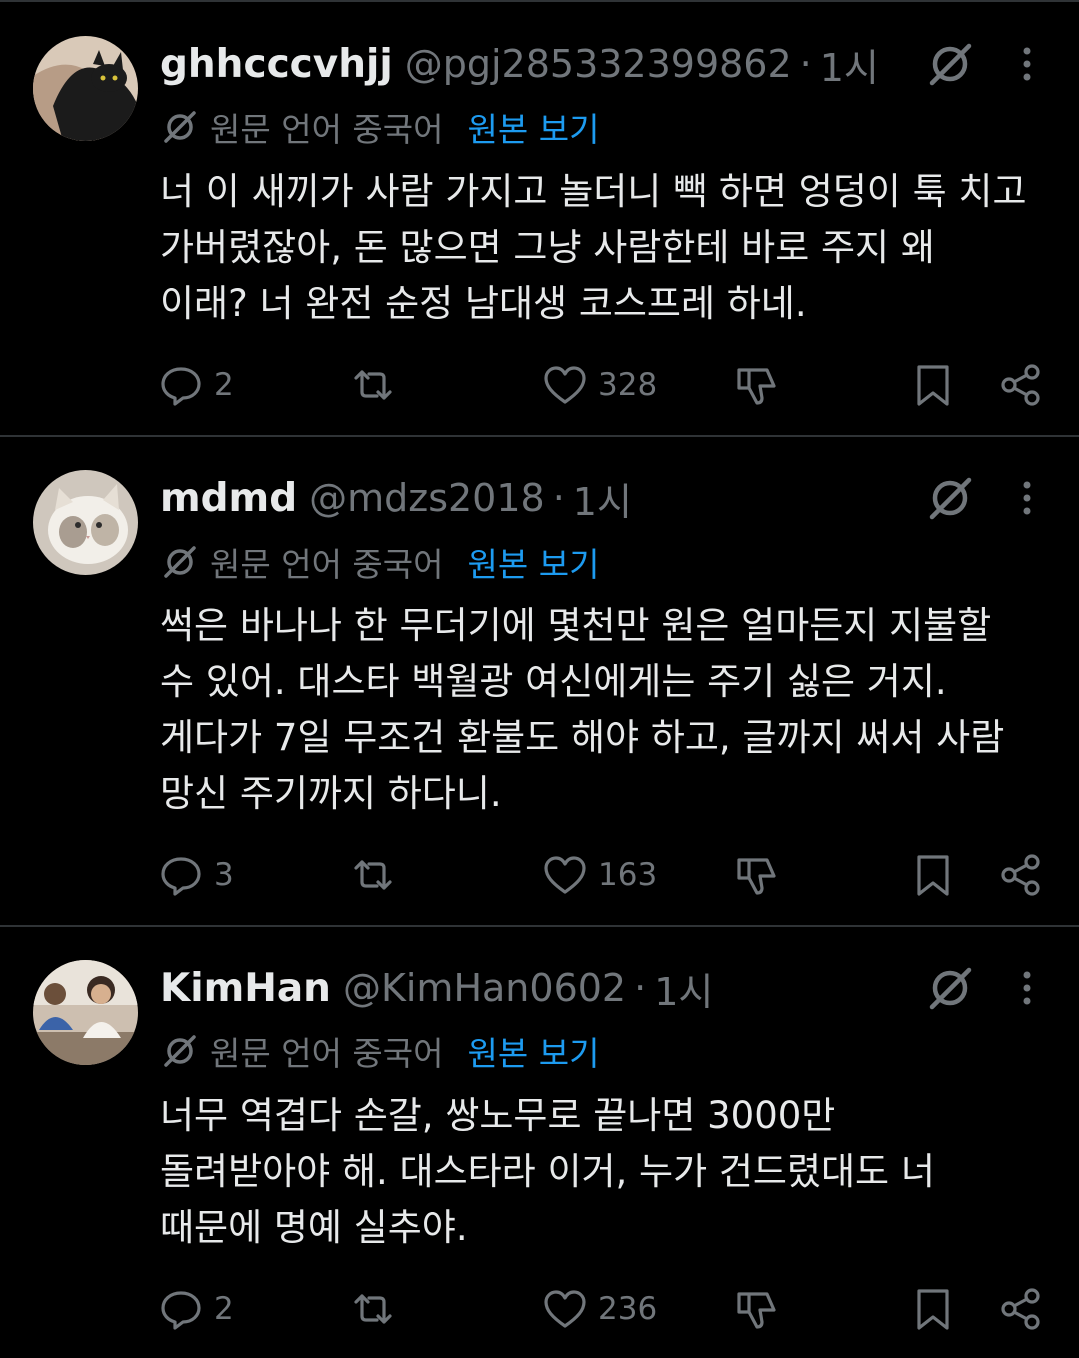  I want to click on action-bar: 2 328, so click(539, 385).